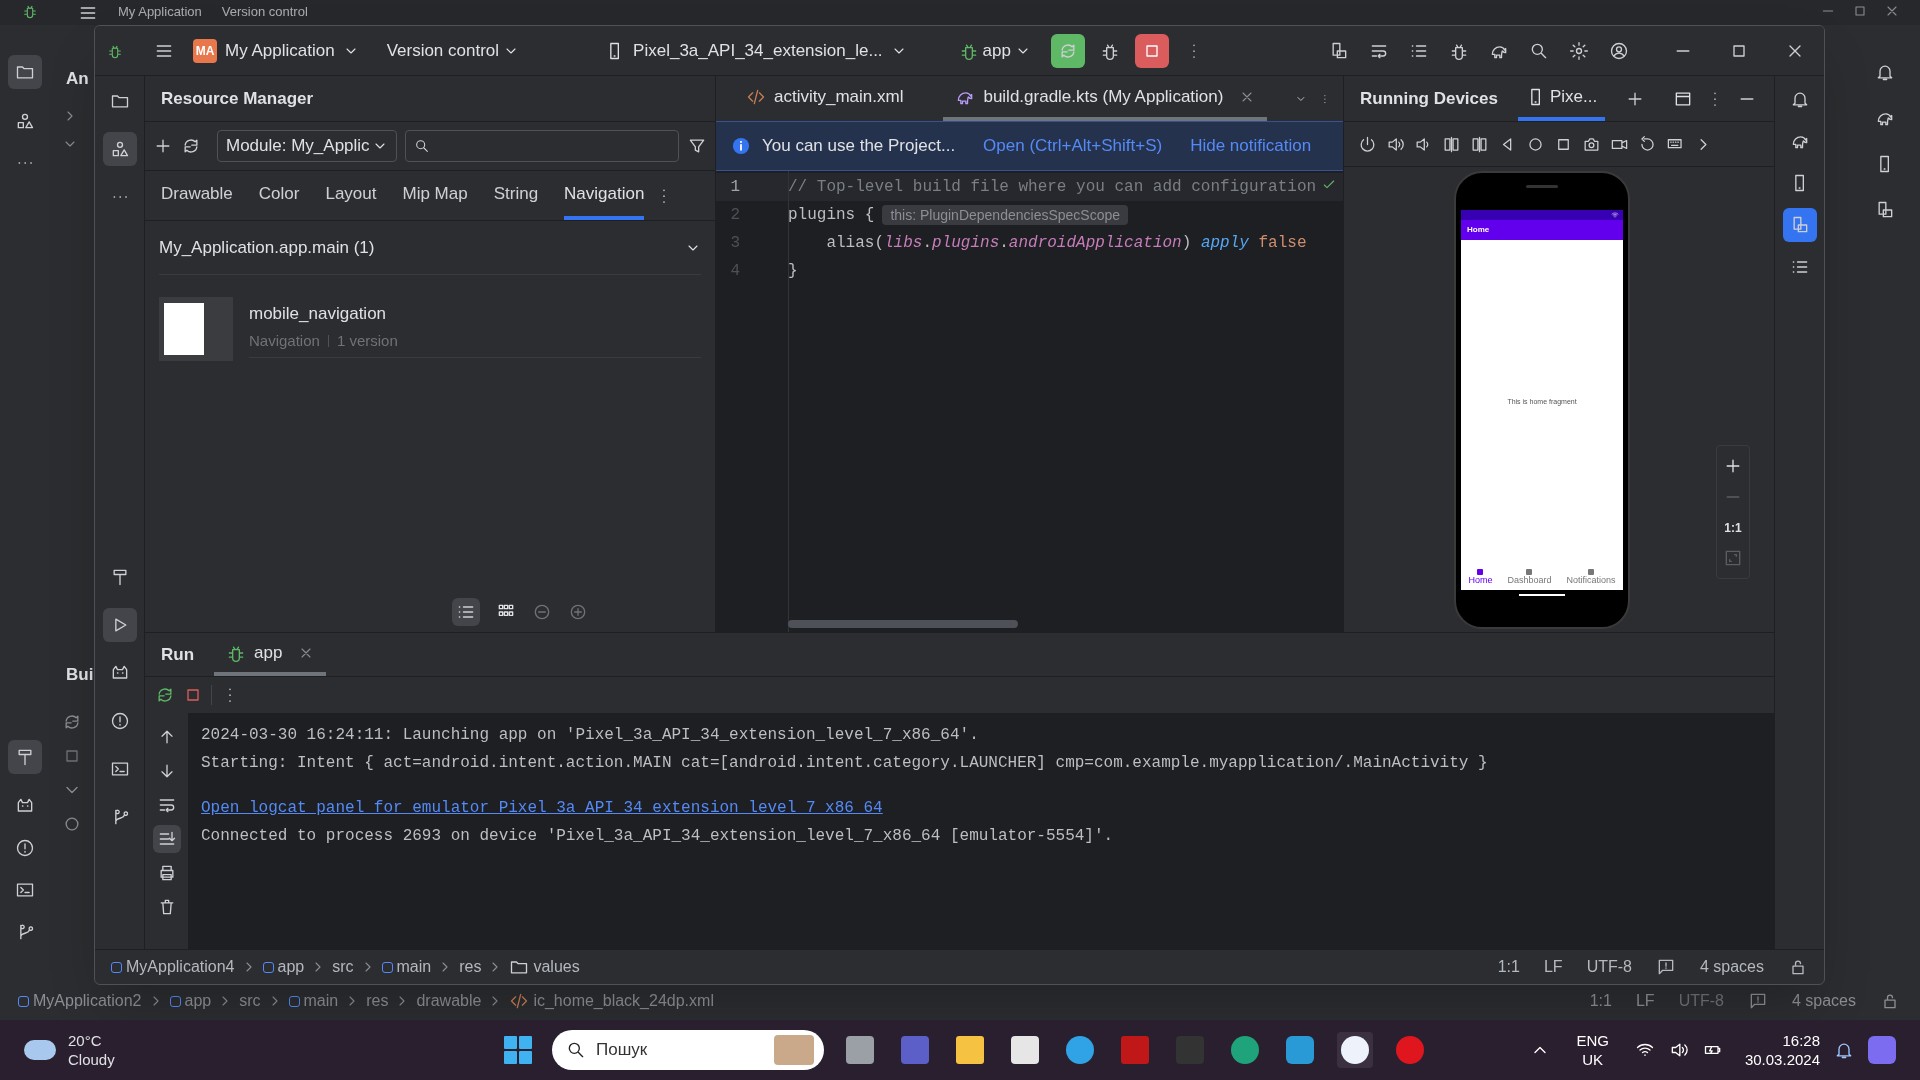  I want to click on resource-tab: Mip Map, so click(435, 195).